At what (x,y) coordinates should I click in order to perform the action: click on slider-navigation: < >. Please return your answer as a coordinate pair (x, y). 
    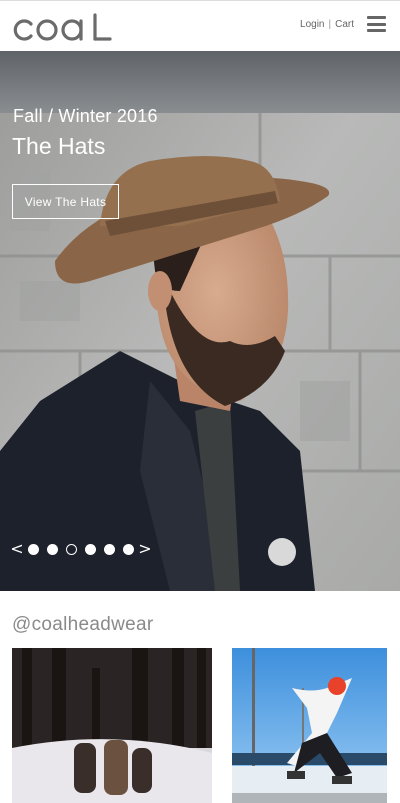
    Looking at the image, I should click on (81, 549).